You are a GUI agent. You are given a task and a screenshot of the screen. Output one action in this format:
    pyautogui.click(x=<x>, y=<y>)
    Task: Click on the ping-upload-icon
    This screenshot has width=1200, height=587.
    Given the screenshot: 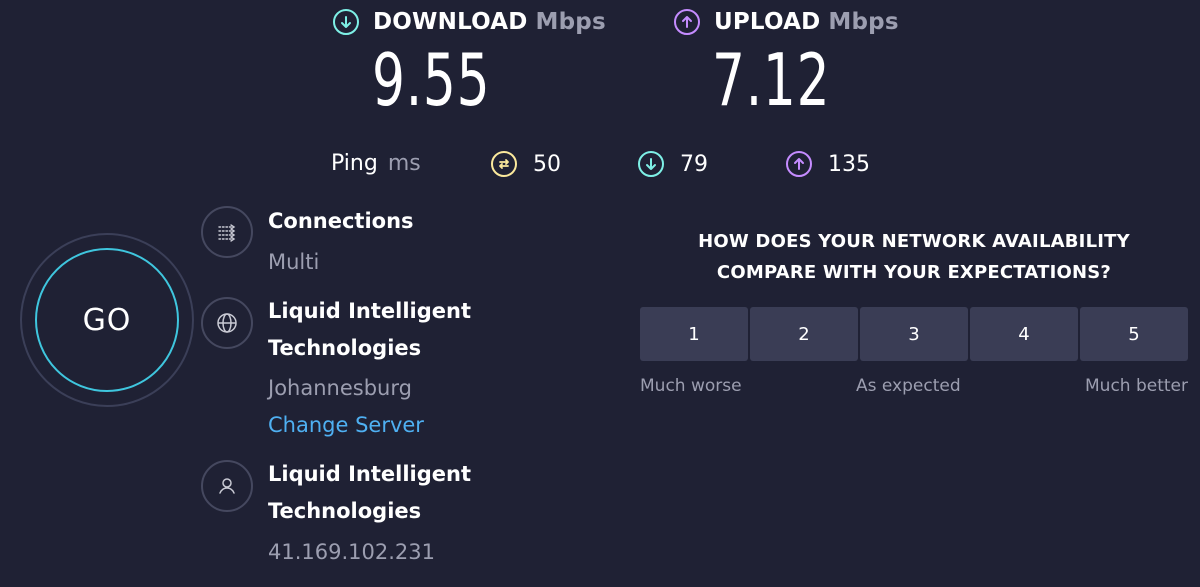 What is the action you would take?
    pyautogui.click(x=799, y=164)
    